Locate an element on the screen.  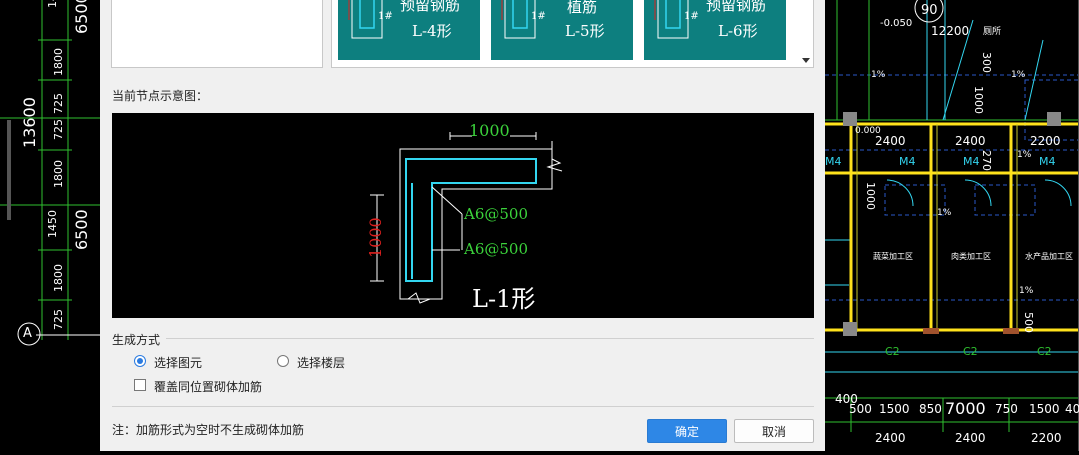
thumb-l5: 1# 植筋 L-5形 is located at coordinates (562, 30).